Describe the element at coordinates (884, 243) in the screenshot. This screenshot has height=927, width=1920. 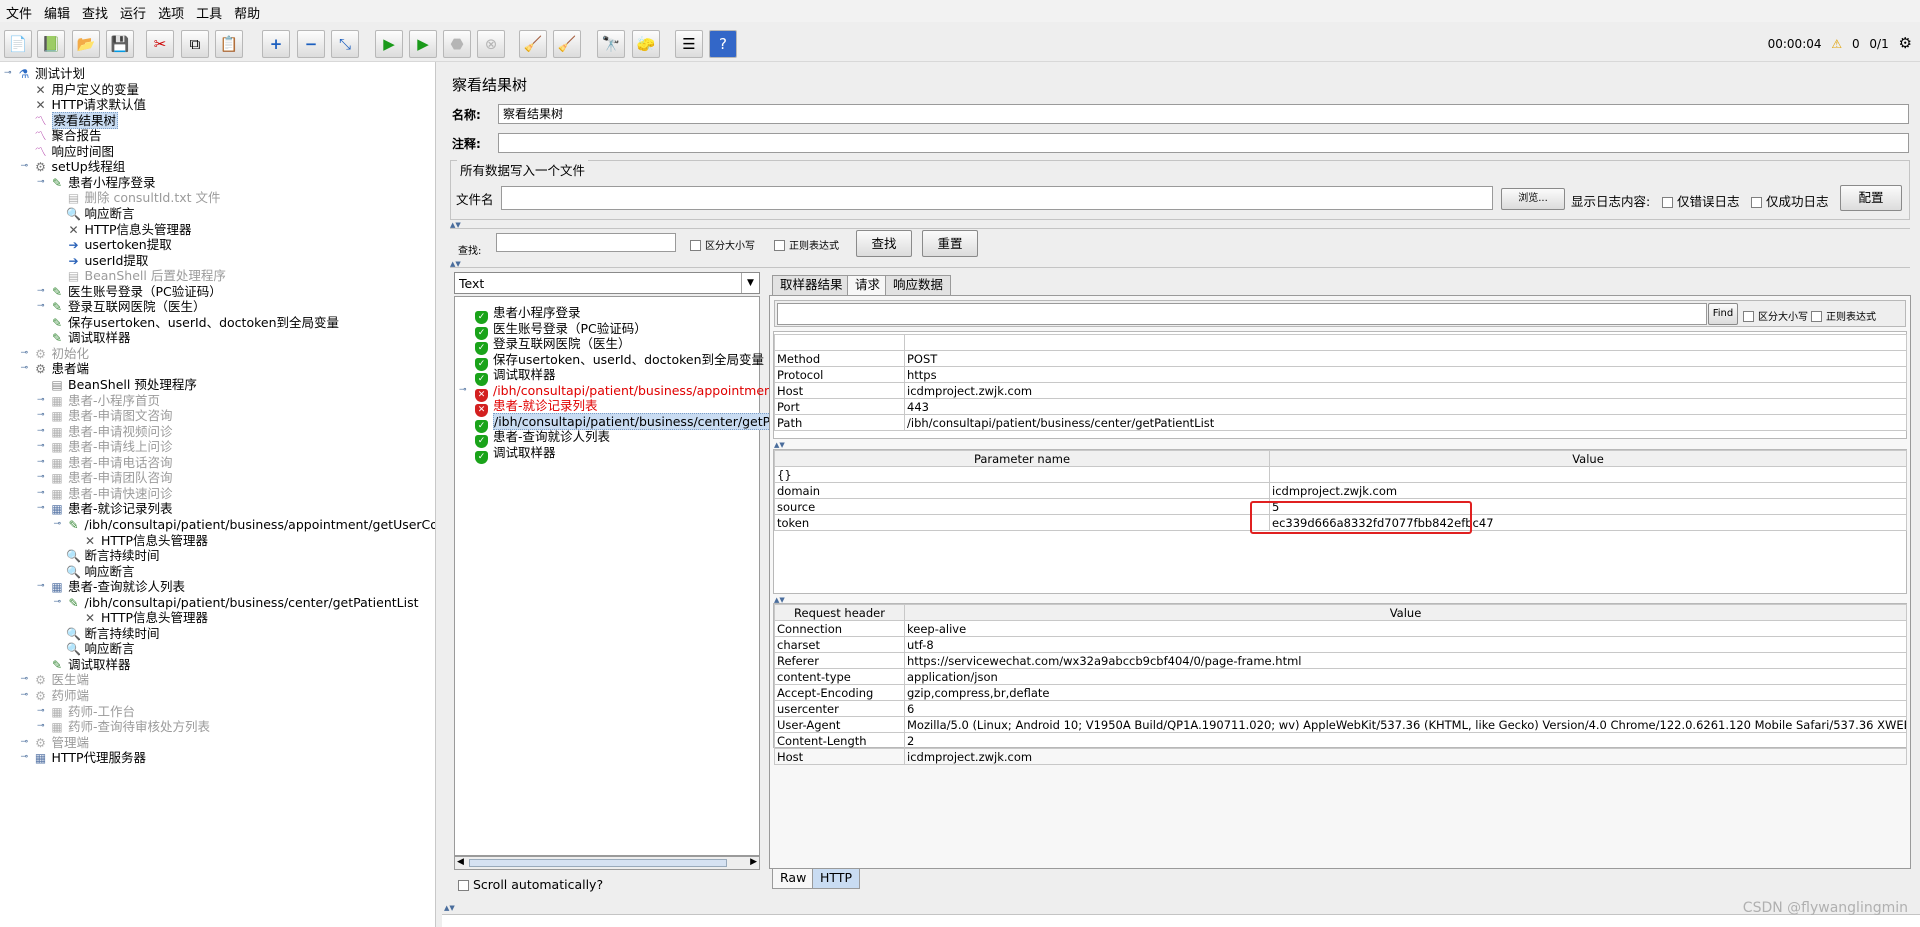
I see `find-button: 查找` at that location.